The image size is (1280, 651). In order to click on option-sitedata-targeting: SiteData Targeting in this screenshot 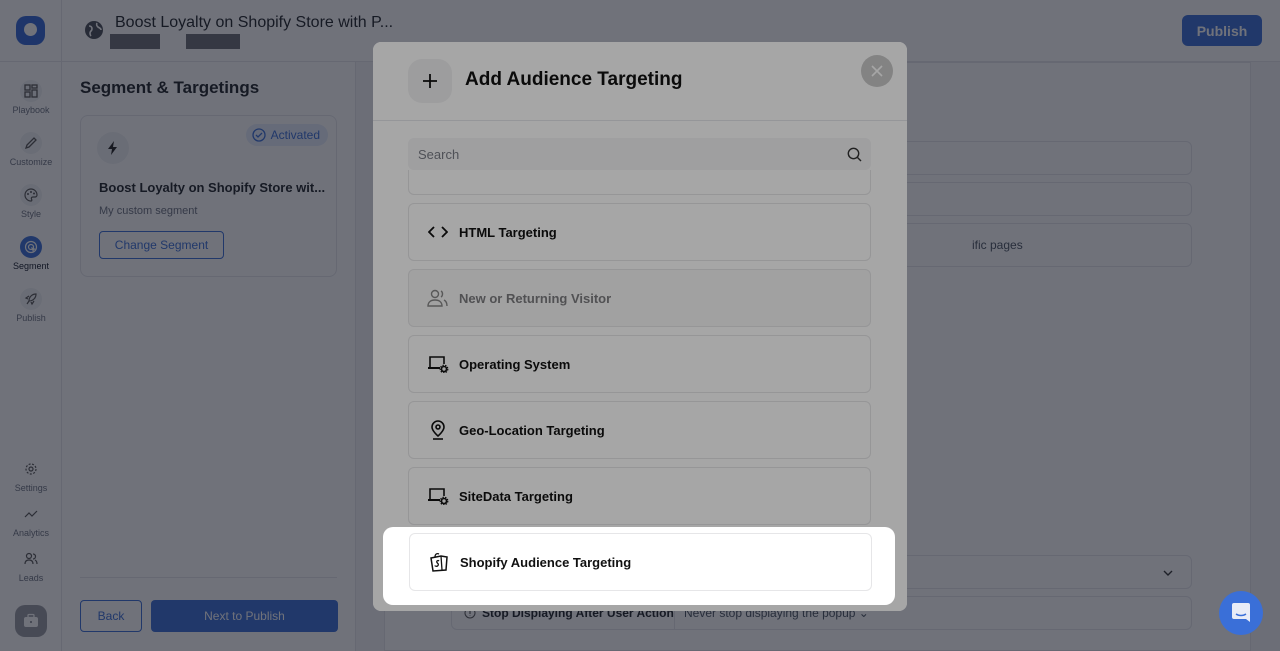, I will do `click(639, 496)`.